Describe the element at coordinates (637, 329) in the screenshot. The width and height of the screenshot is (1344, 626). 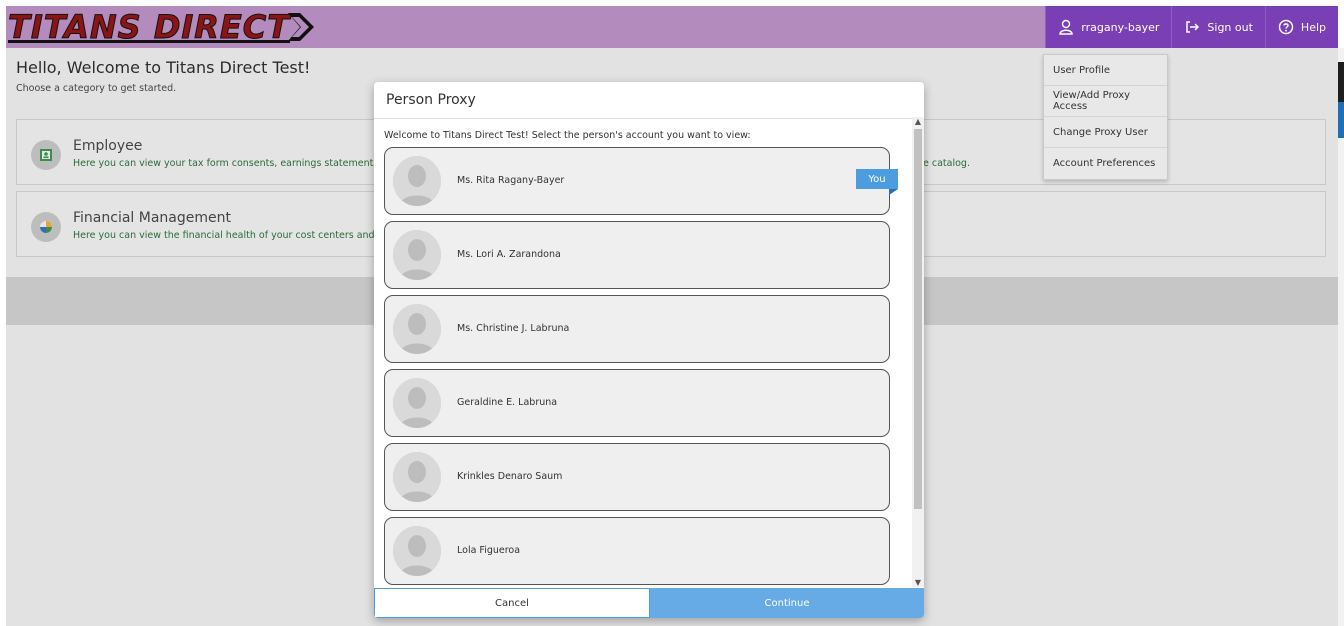
I see `person-card: Ms. Christine J. Labruna` at that location.